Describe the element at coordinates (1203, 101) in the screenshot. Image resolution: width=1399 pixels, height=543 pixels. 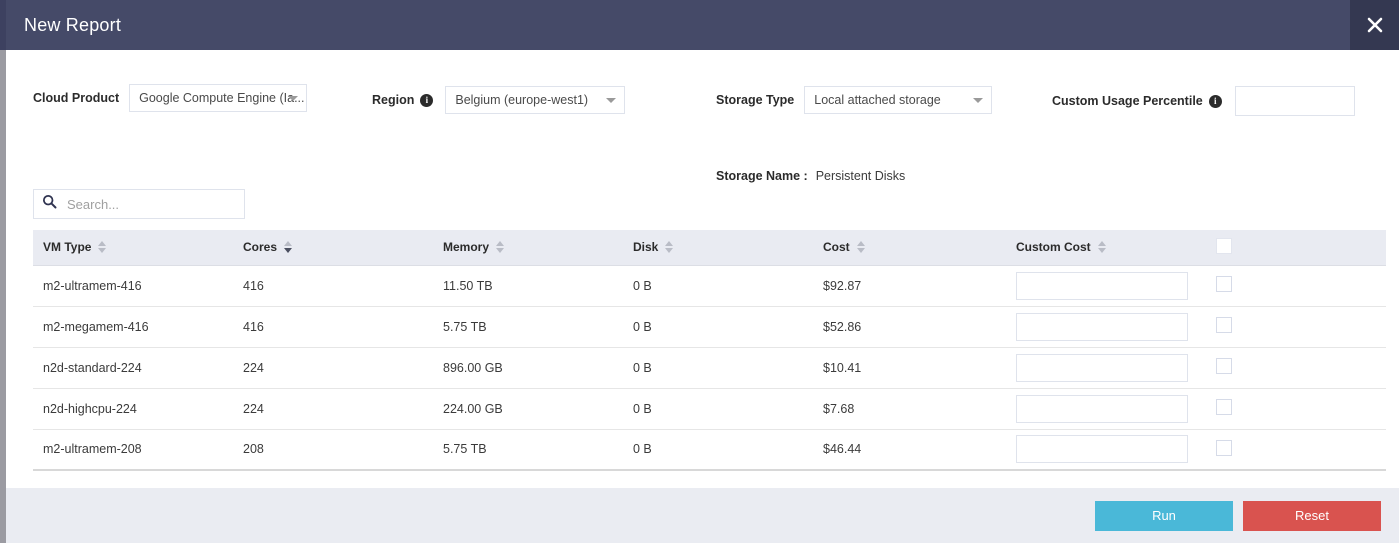
I see `custom-usage-percentile-field: Custom Usage Percentile i` at that location.